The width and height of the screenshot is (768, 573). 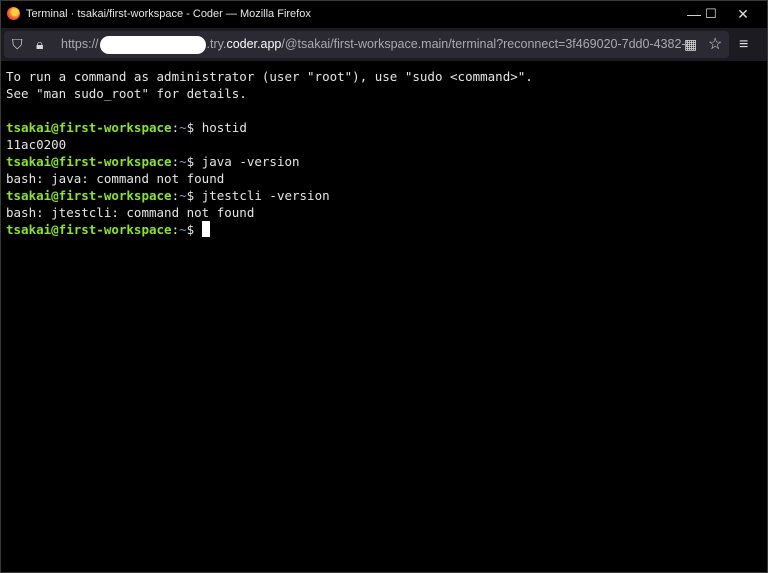 I want to click on bookmark-star-icon: ☆, so click(x=715, y=44).